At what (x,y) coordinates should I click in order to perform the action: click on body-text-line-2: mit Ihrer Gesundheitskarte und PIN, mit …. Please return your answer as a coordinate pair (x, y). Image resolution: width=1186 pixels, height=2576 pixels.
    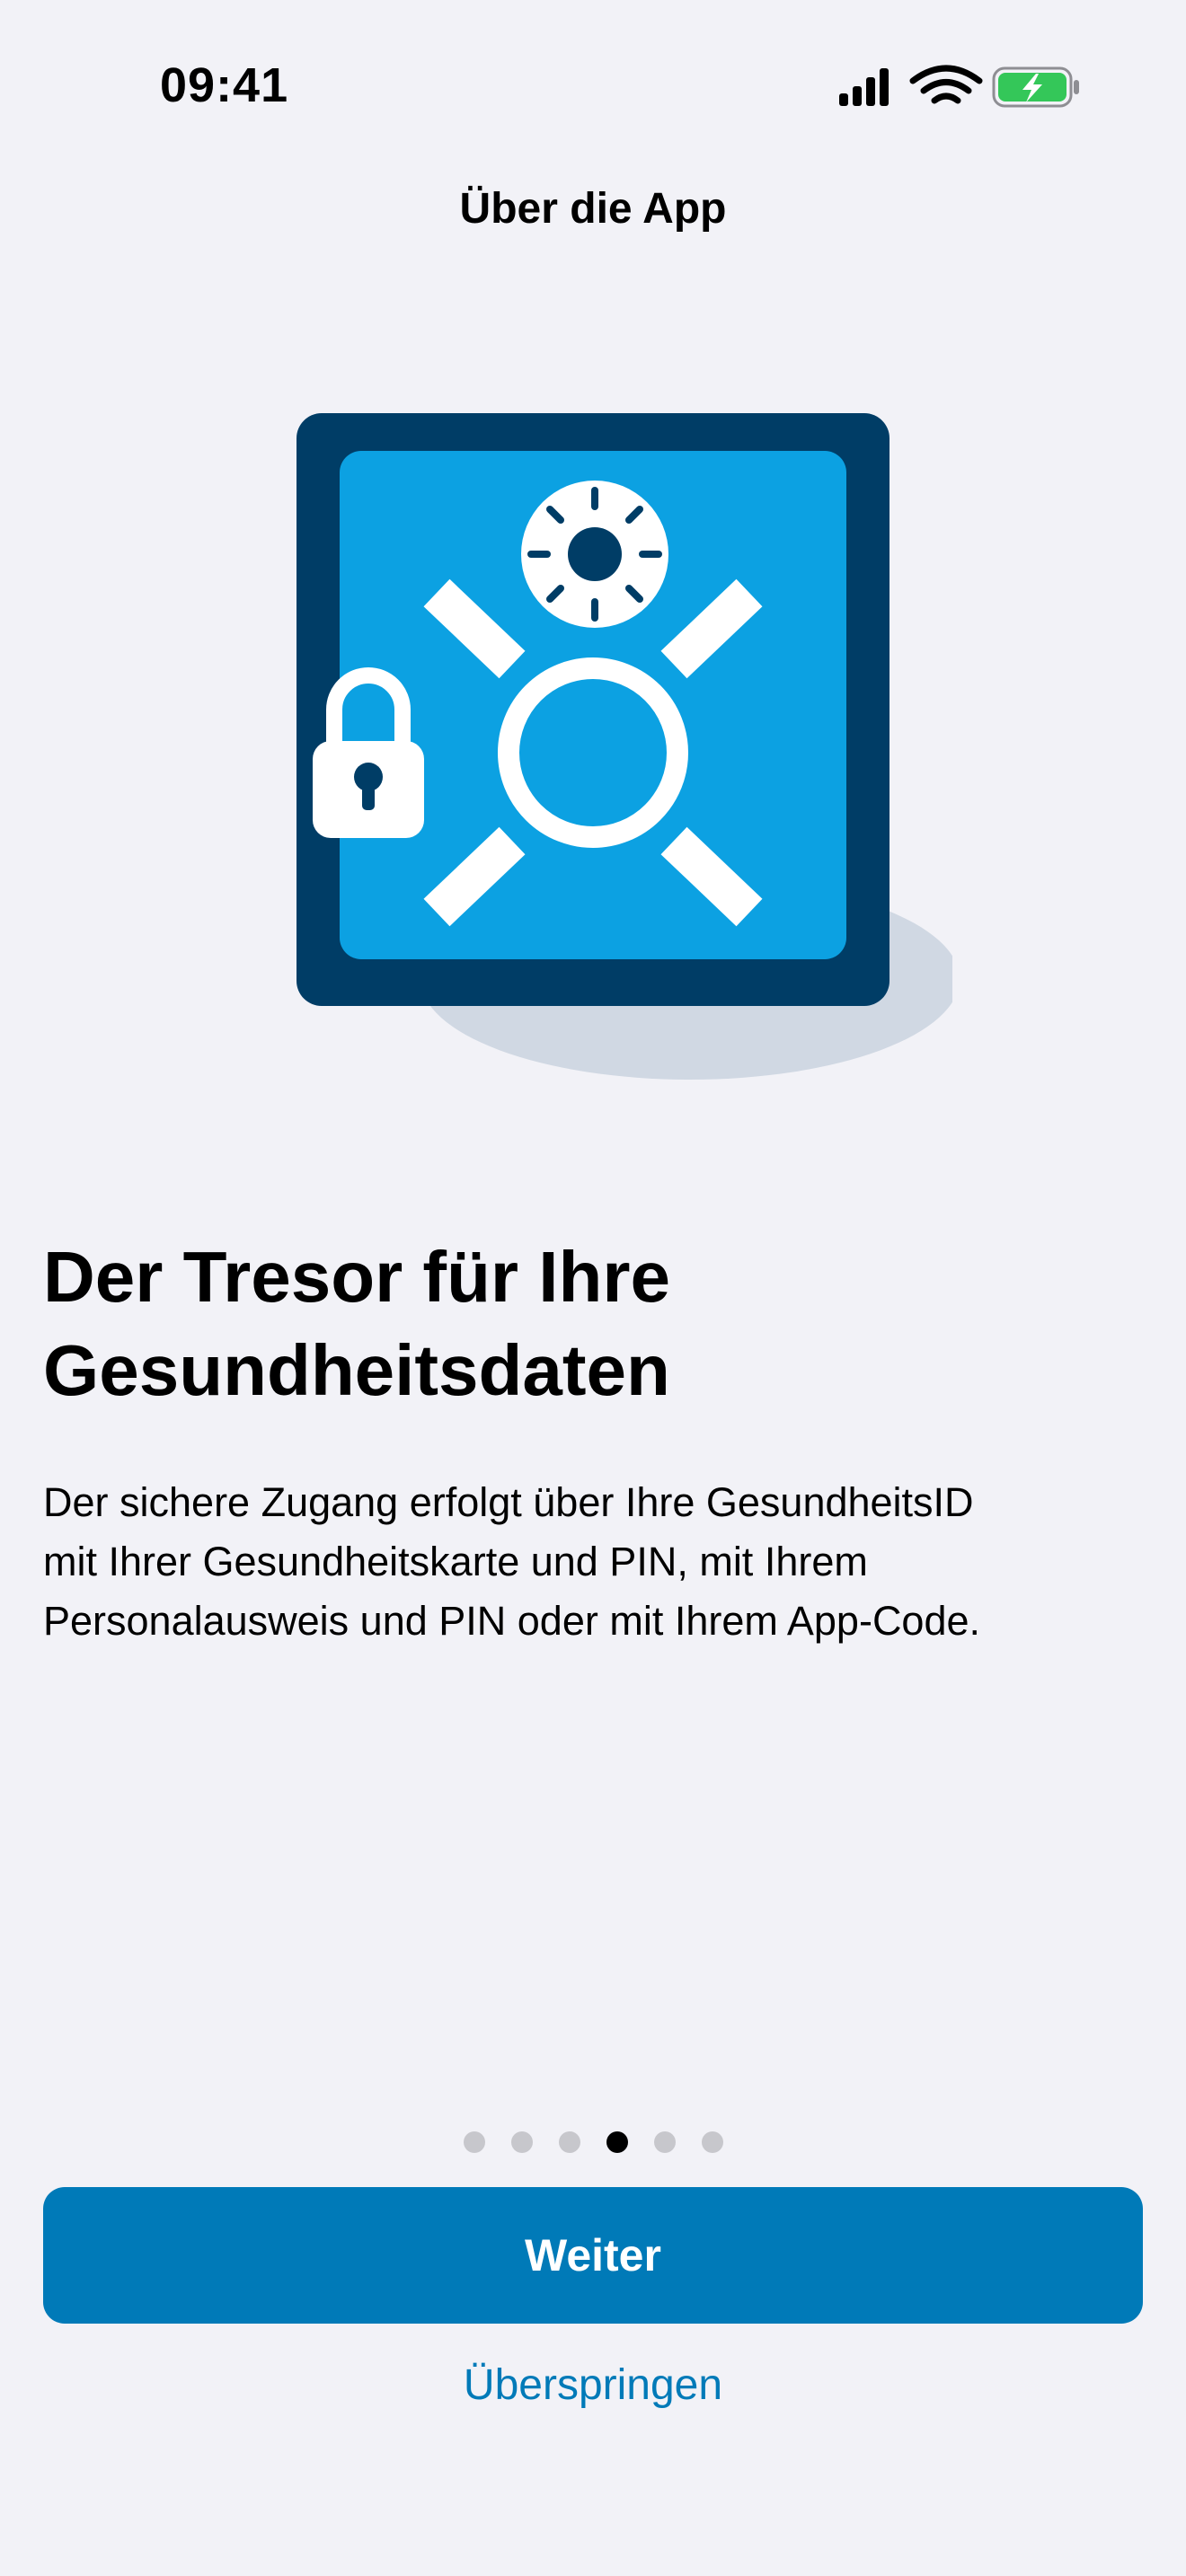
    Looking at the image, I should click on (455, 1561).